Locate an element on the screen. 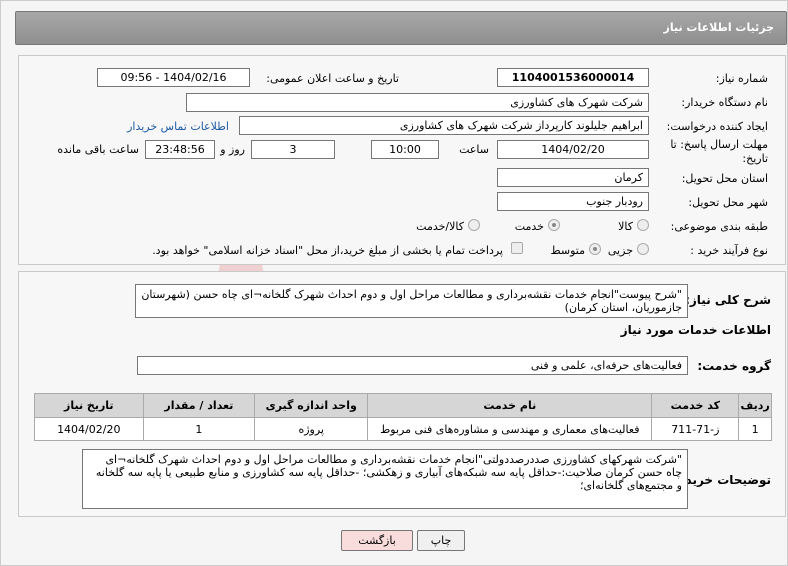 The width and height of the screenshot is (788, 566). cell-service-code: ز-71-711 is located at coordinates (695, 429).